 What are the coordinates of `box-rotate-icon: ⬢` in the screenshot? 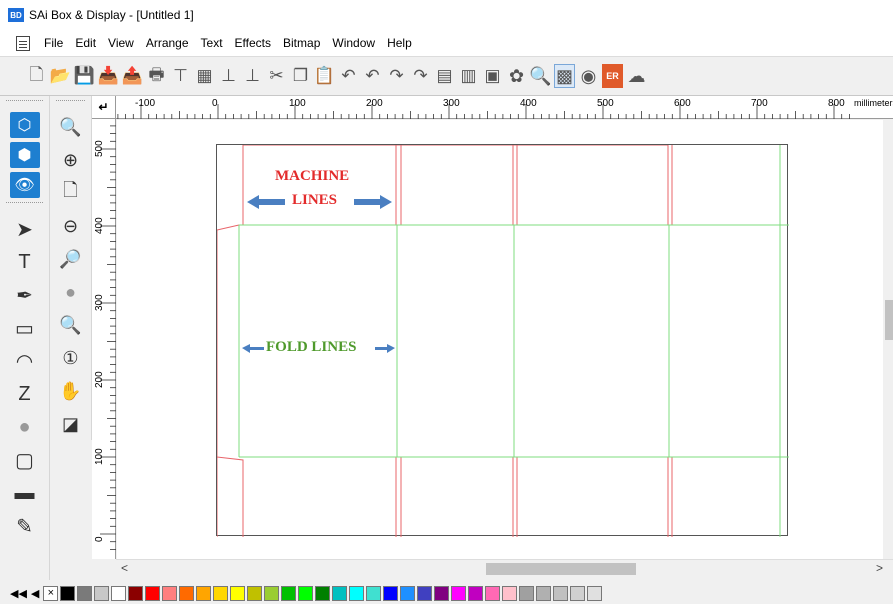 It's located at (24, 155).